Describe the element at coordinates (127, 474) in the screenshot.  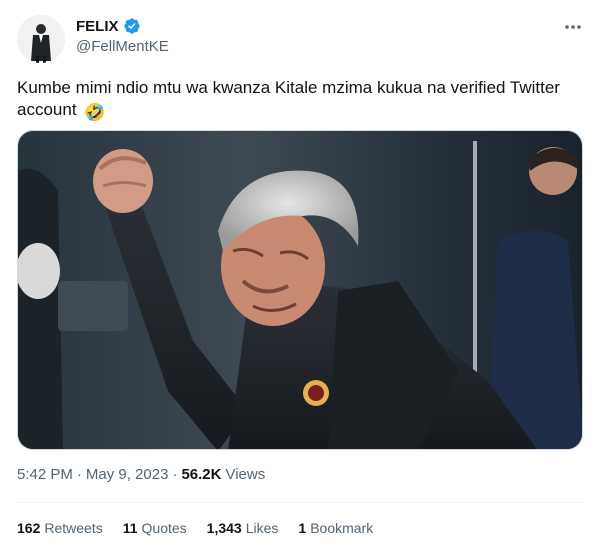
I see `tweet-date: May 9, 2023` at that location.